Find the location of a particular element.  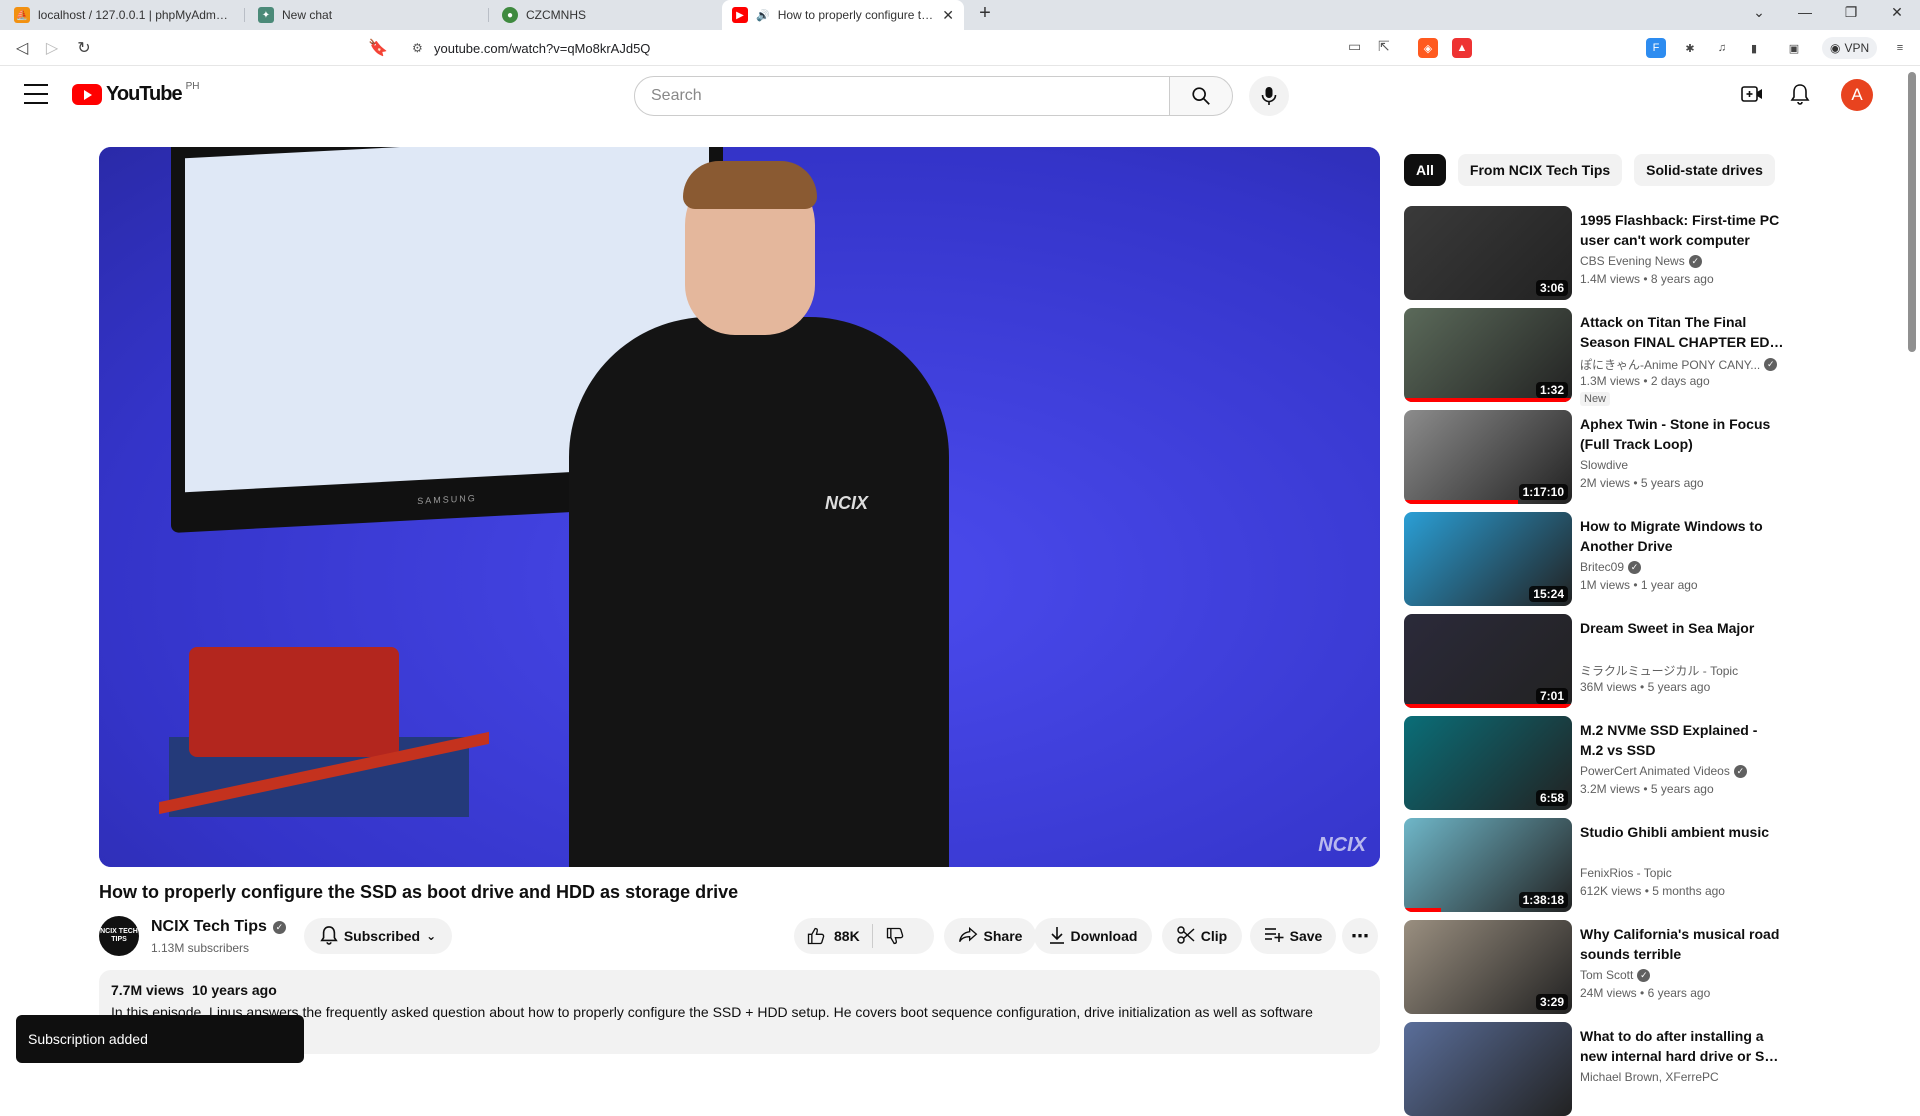

channel-watermark: NCIX is located at coordinates (1342, 845).